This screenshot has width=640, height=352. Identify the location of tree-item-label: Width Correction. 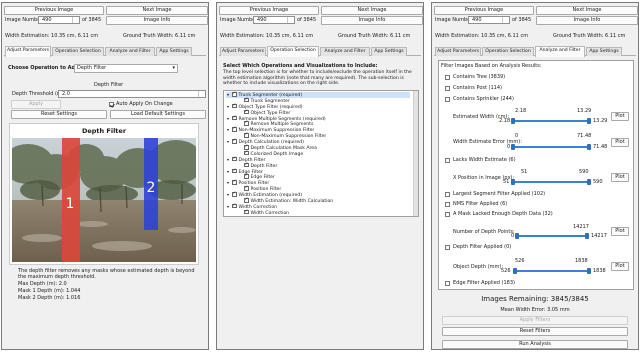
(270, 213).